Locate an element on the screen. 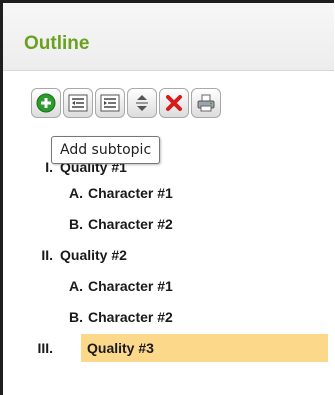  outline-item-1b: B. Character #2 is located at coordinates (168, 224).